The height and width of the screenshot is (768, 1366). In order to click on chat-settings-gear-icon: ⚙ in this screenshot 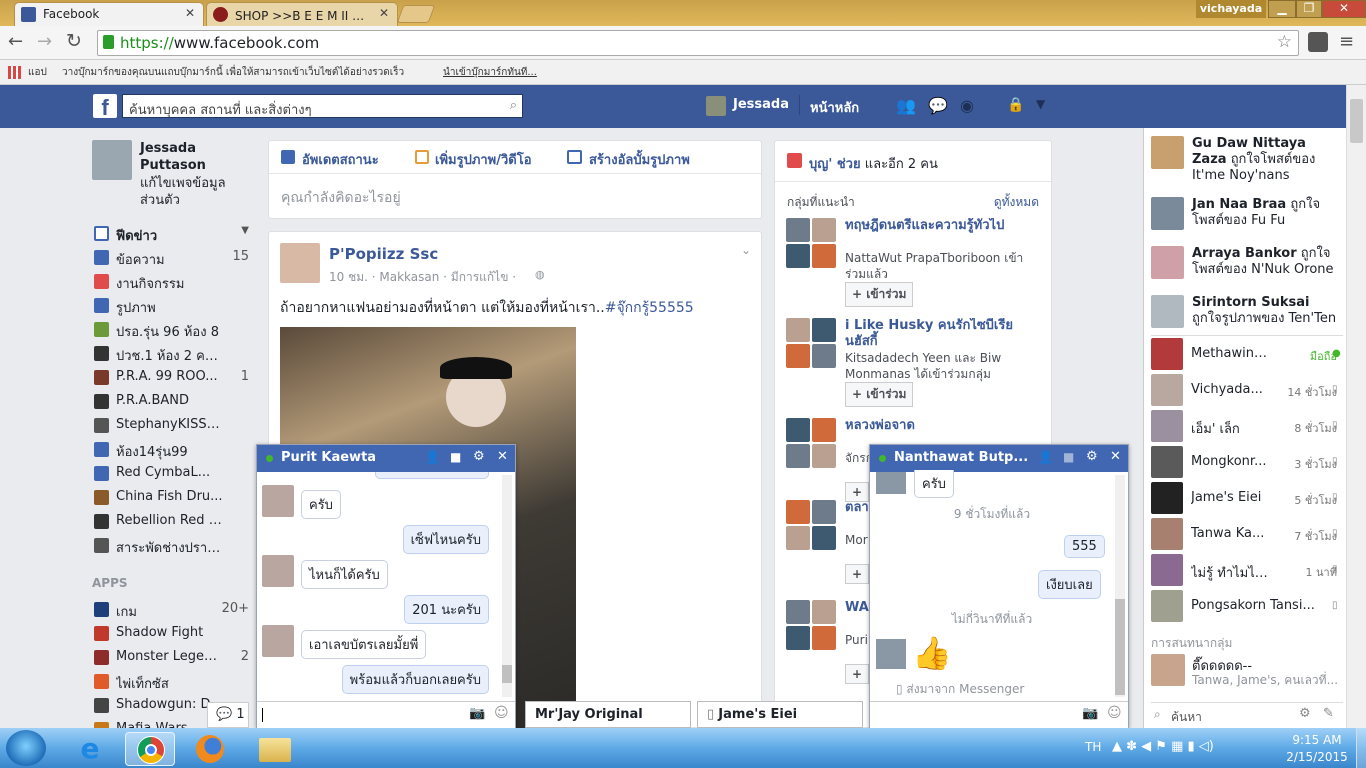, I will do `click(1305, 713)`.